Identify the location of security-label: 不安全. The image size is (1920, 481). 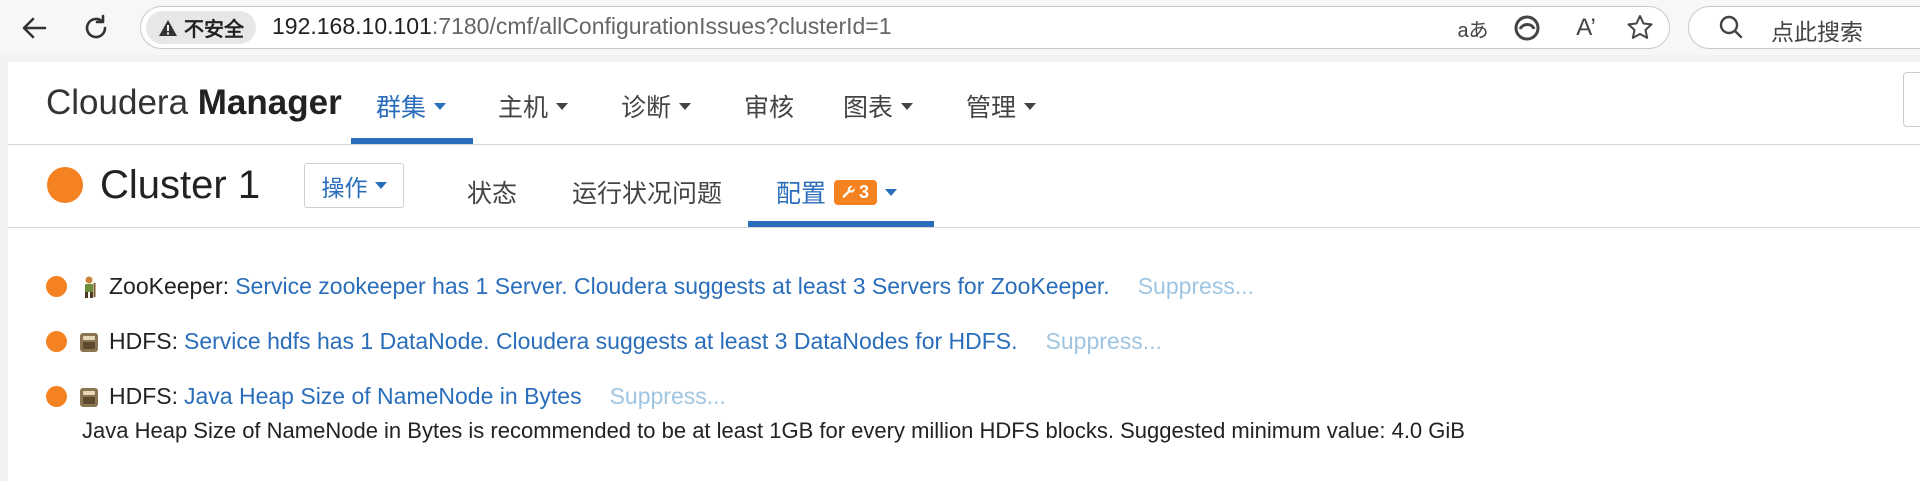
(214, 30).